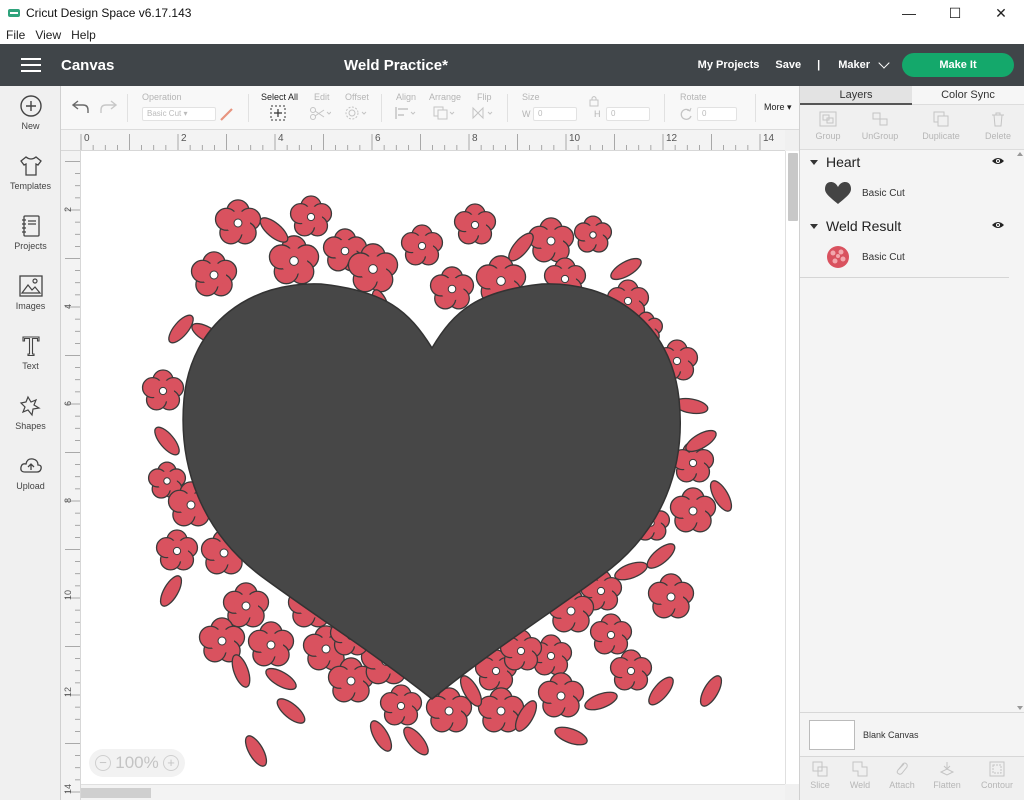 The image size is (1024, 800). What do you see at coordinates (15, 35) in the screenshot?
I see `menu-file: File` at bounding box center [15, 35].